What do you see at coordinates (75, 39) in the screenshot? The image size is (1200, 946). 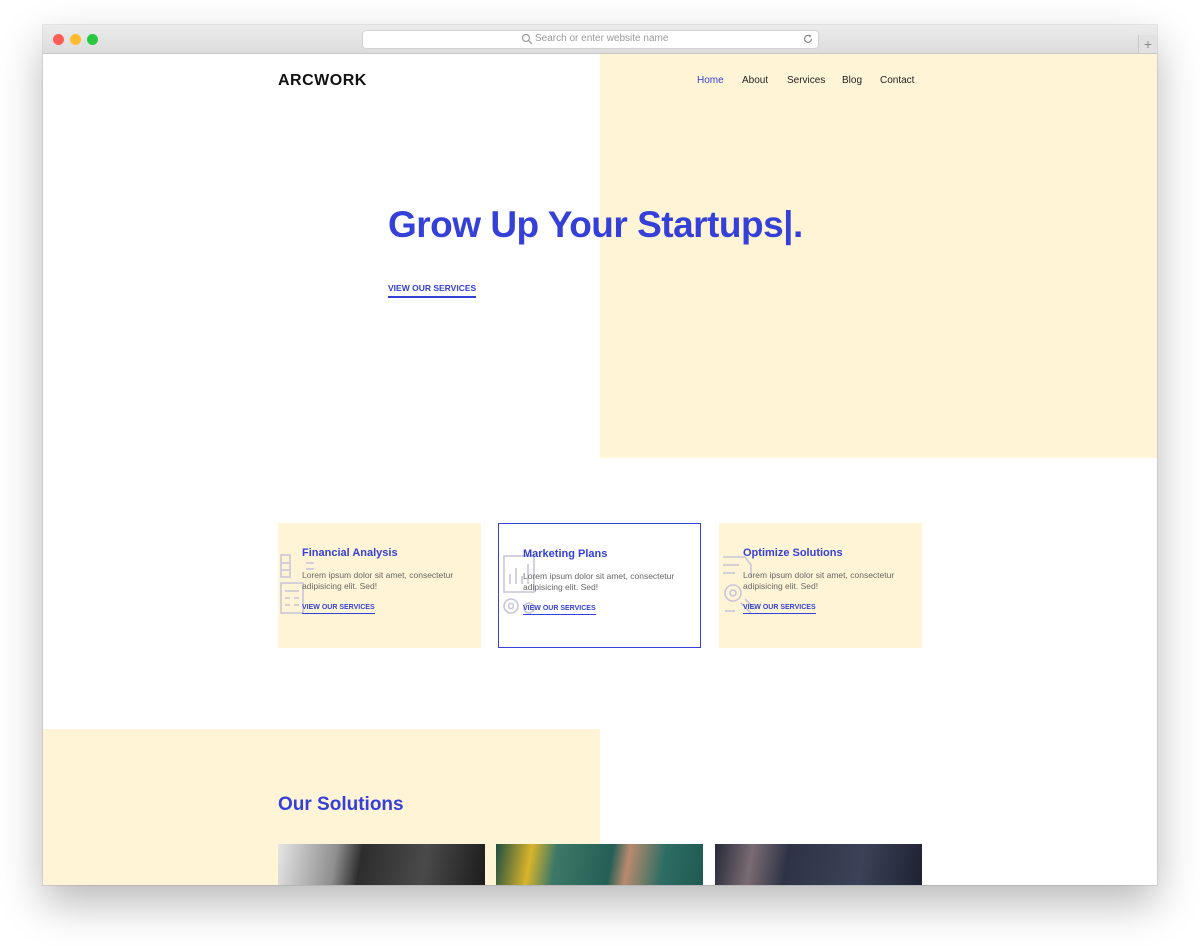 I see `minimize-window-button` at bounding box center [75, 39].